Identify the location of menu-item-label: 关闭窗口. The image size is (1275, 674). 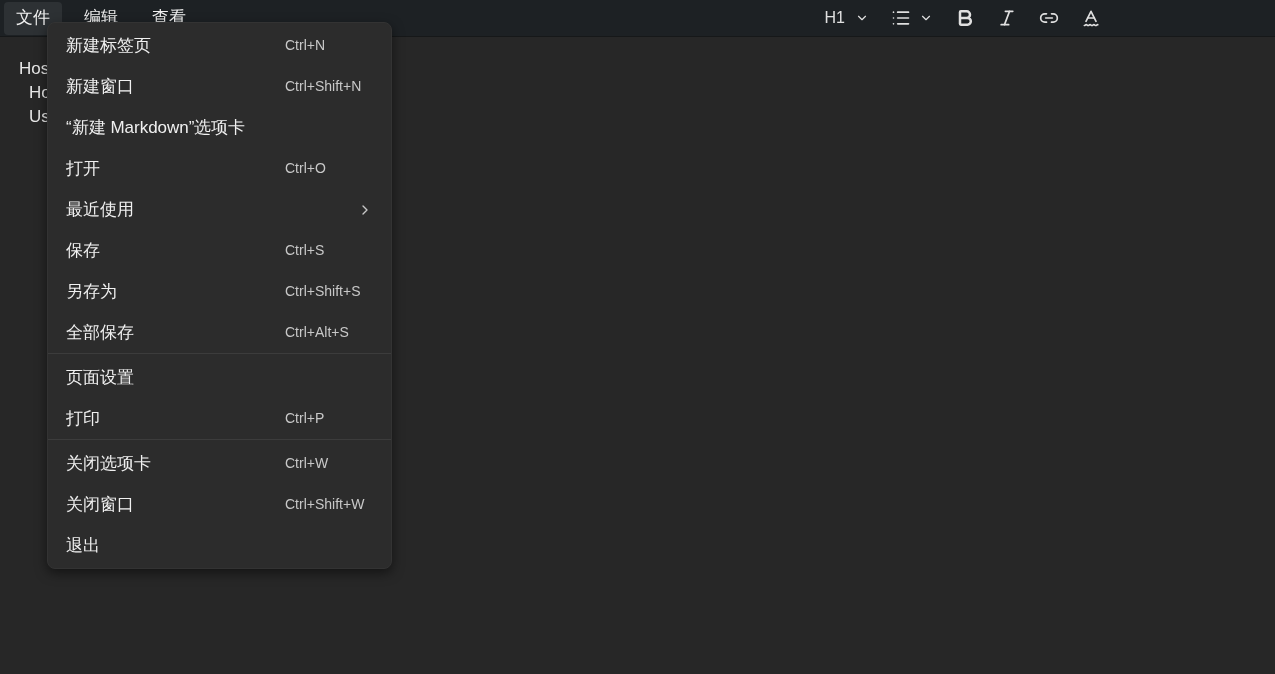
(100, 504).